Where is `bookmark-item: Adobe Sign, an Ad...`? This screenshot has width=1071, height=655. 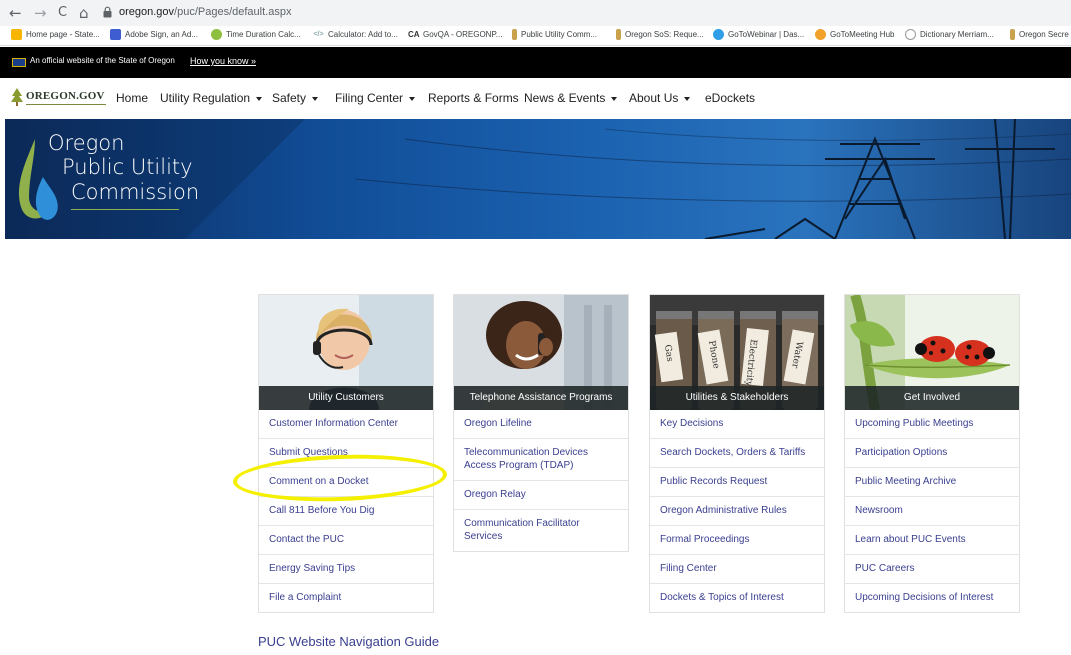 bookmark-item: Adobe Sign, an Ad... is located at coordinates (154, 34).